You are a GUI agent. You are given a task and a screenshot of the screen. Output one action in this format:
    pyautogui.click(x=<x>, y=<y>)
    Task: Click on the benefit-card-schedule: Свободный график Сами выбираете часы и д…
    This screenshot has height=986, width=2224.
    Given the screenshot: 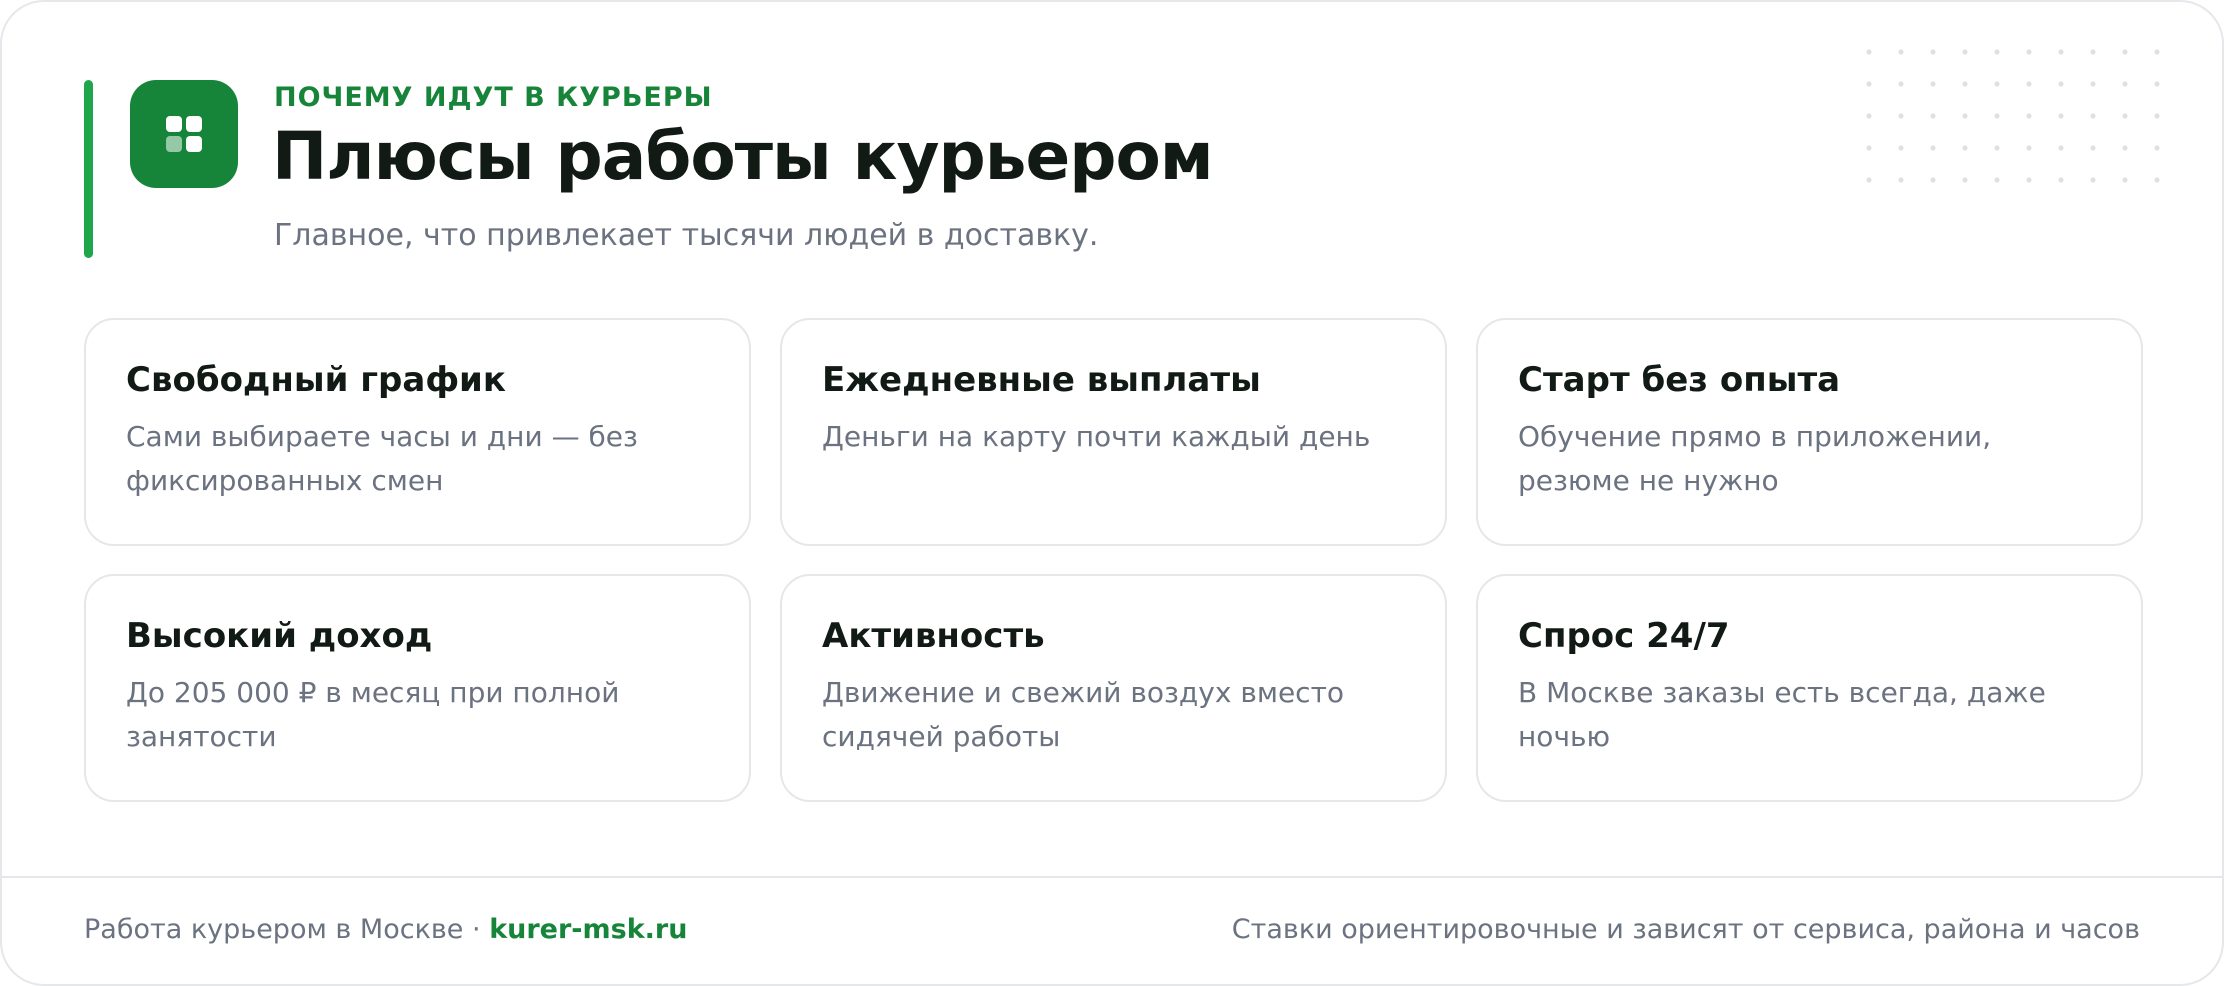 What is the action you would take?
    pyautogui.click(x=417, y=432)
    